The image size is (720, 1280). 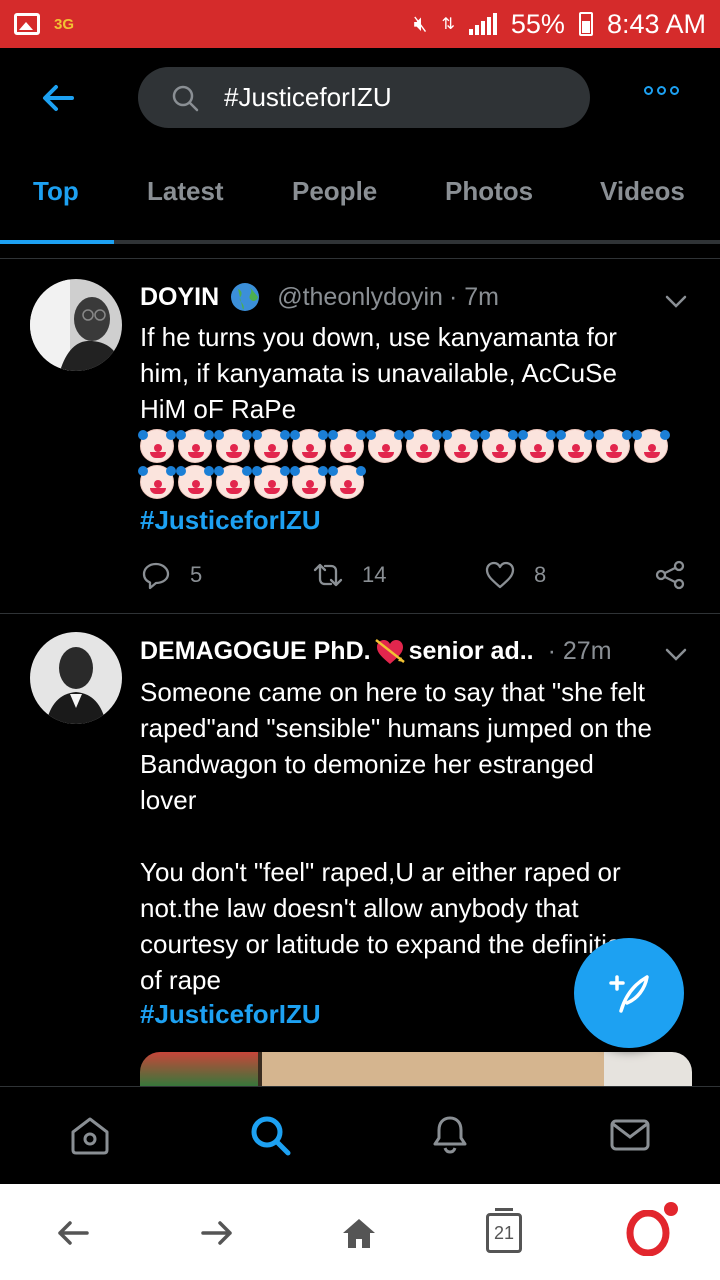 What do you see at coordinates (482, 24) in the screenshot?
I see `signal-icon` at bounding box center [482, 24].